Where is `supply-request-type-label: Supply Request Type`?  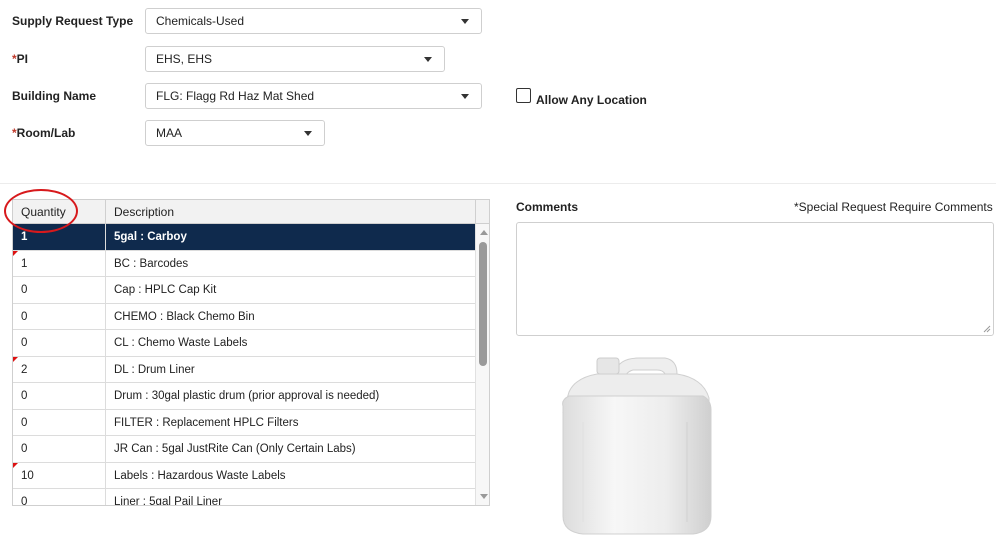 supply-request-type-label: Supply Request Type is located at coordinates (73, 21).